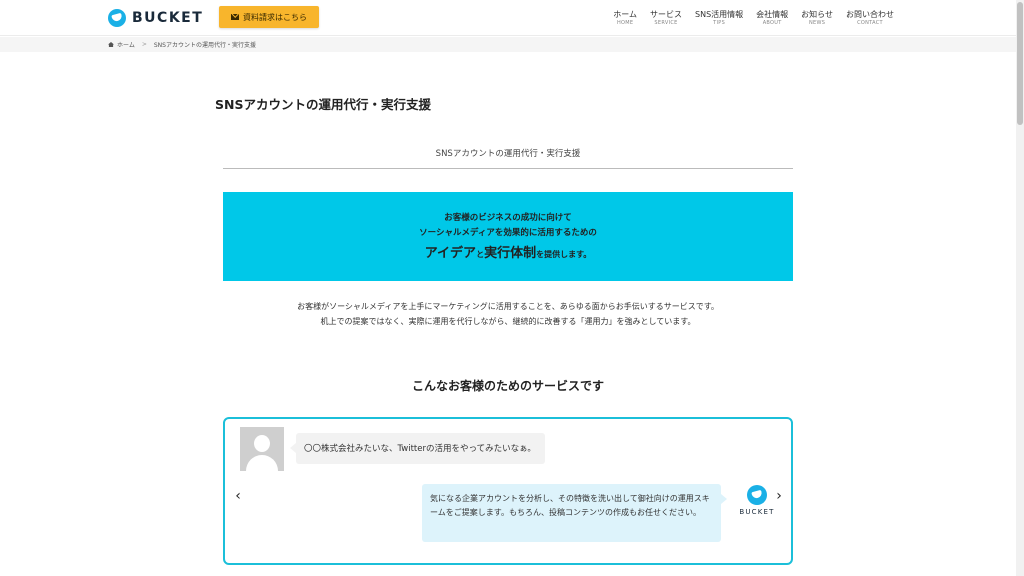 This screenshot has height=576, width=1024. What do you see at coordinates (757, 512) in the screenshot?
I see `bucket-avatar-label: BUCKET` at bounding box center [757, 512].